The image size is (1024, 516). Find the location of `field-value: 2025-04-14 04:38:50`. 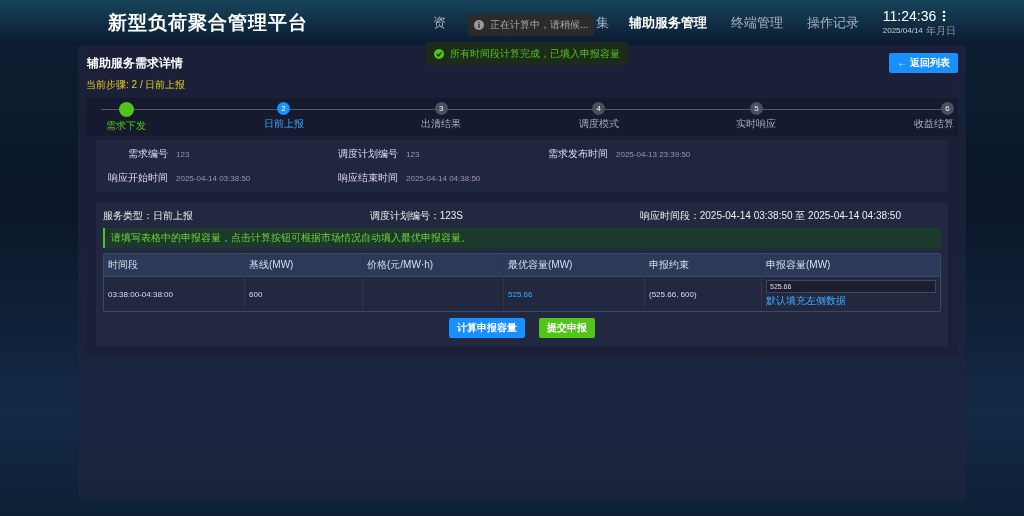

field-value: 2025-04-14 04:38:50 is located at coordinates (443, 178).